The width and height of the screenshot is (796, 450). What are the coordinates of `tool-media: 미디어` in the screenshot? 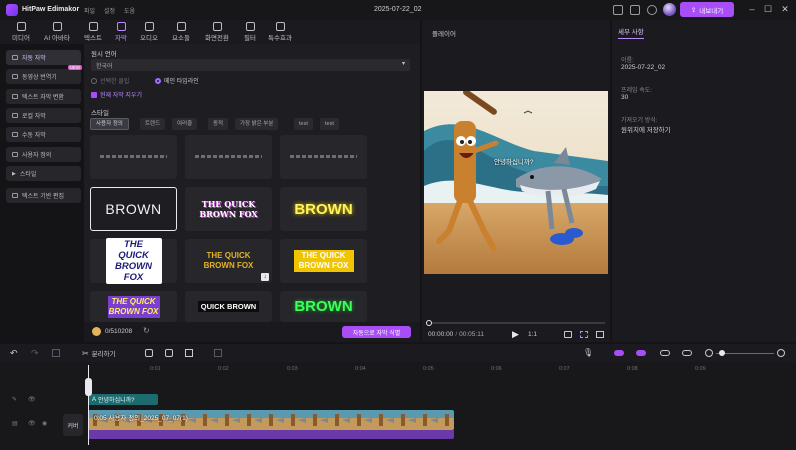 It's located at (21, 32).